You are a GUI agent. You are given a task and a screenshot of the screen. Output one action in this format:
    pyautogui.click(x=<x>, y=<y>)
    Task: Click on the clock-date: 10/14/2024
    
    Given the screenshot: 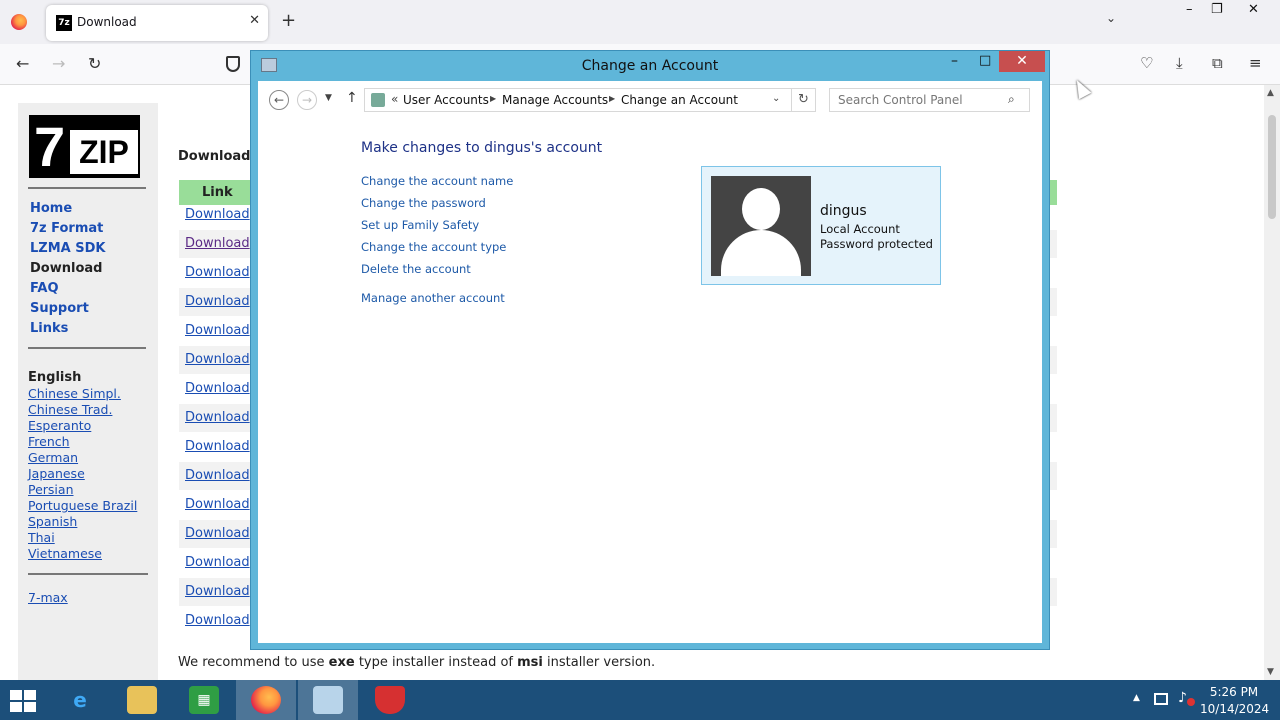 What is the action you would take?
    pyautogui.click(x=1234, y=709)
    